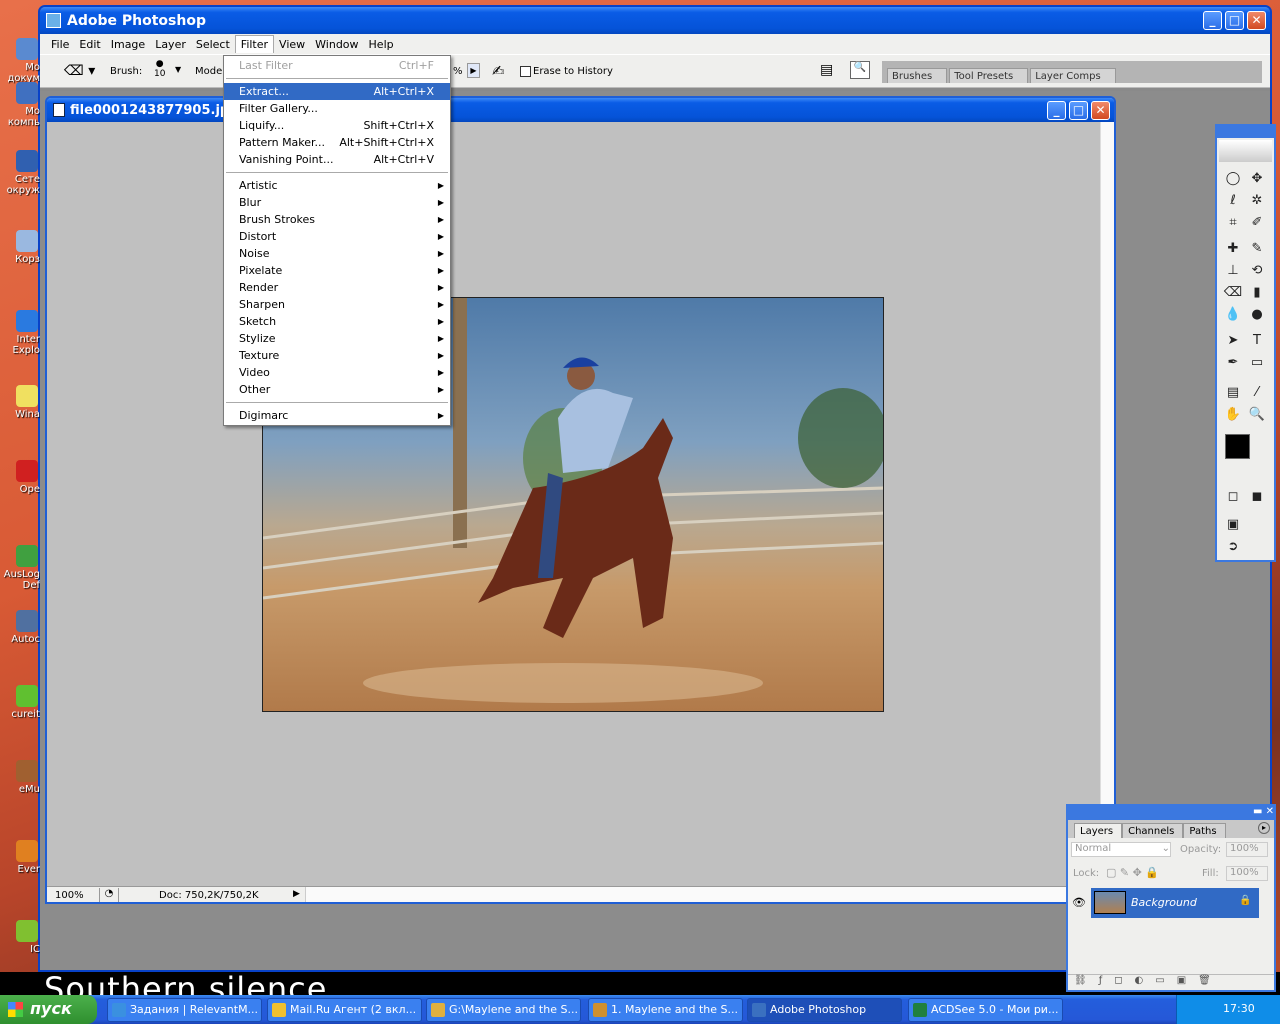 This screenshot has width=1280, height=1024. Describe the element at coordinates (1257, 201) in the screenshot. I see `magic-wand-tool-icon: ✲` at that location.